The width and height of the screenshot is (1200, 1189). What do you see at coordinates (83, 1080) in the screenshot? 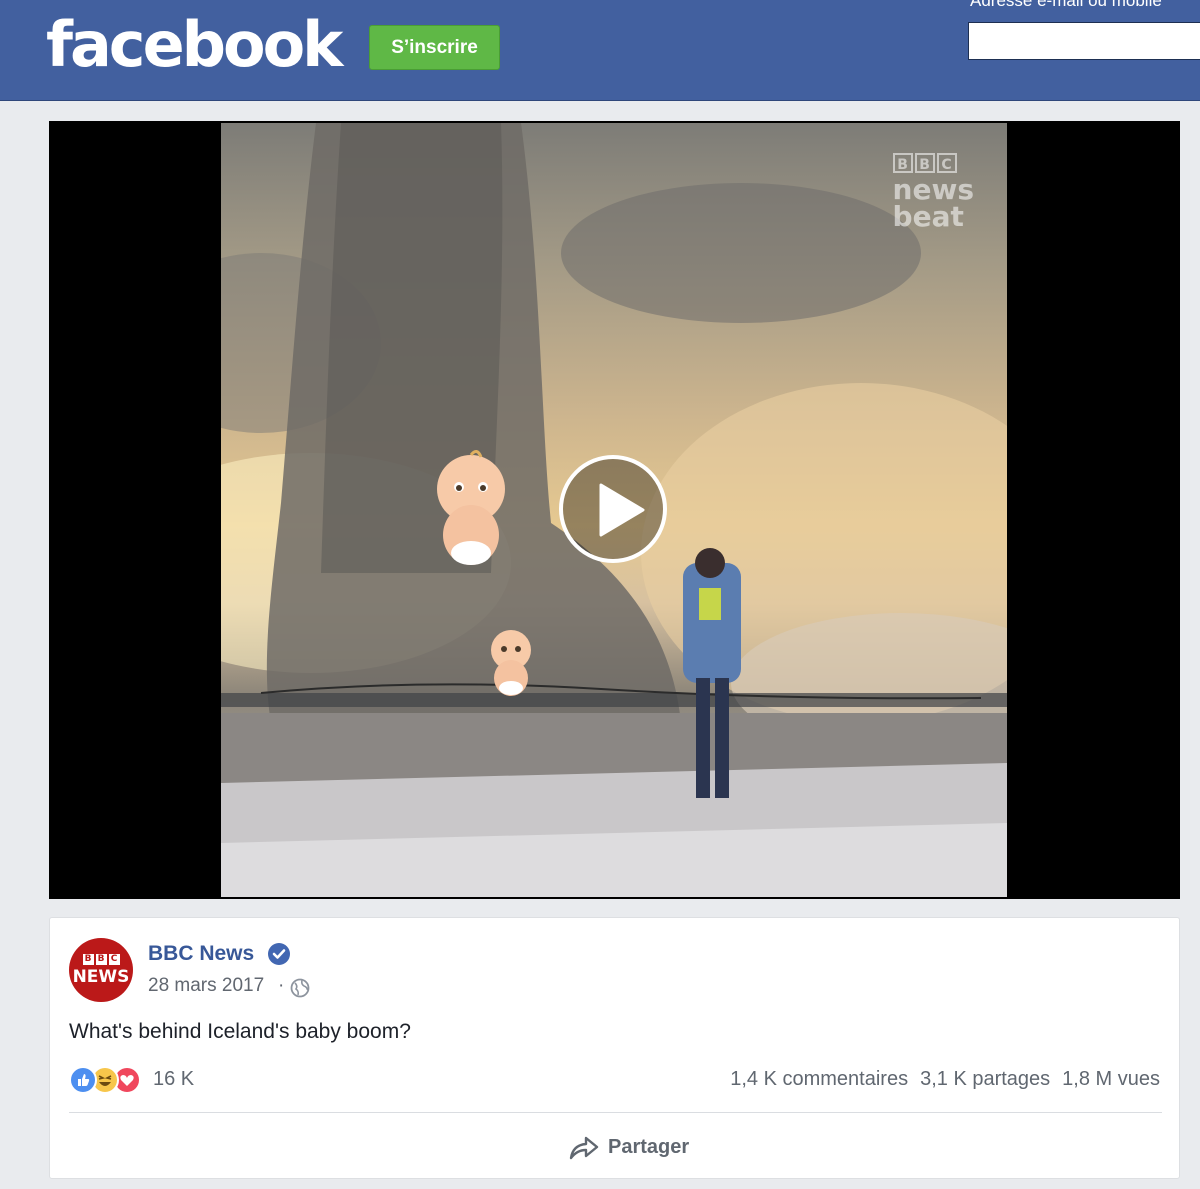
I see `like-icon` at bounding box center [83, 1080].